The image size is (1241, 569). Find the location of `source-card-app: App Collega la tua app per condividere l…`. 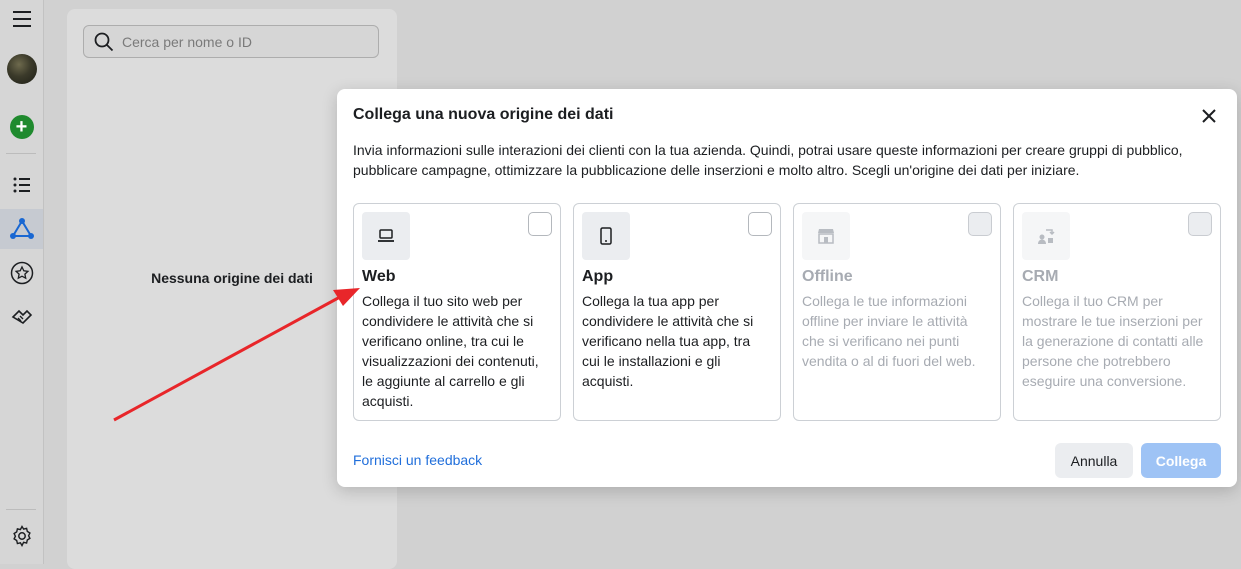

source-card-app: App Collega la tua app per condividere l… is located at coordinates (677, 312).